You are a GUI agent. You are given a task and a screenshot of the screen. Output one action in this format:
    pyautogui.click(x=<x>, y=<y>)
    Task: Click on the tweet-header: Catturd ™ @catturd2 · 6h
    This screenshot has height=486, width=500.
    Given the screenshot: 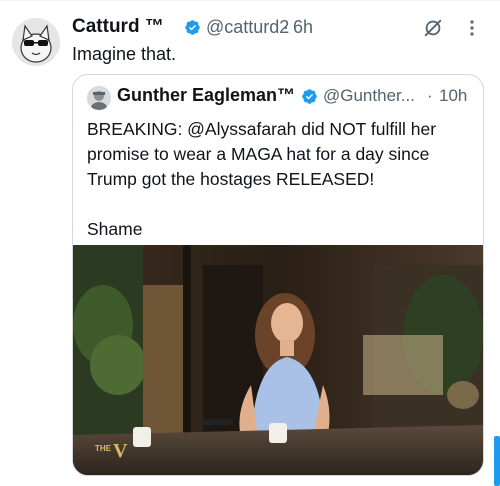 What is the action you would take?
    pyautogui.click(x=280, y=28)
    